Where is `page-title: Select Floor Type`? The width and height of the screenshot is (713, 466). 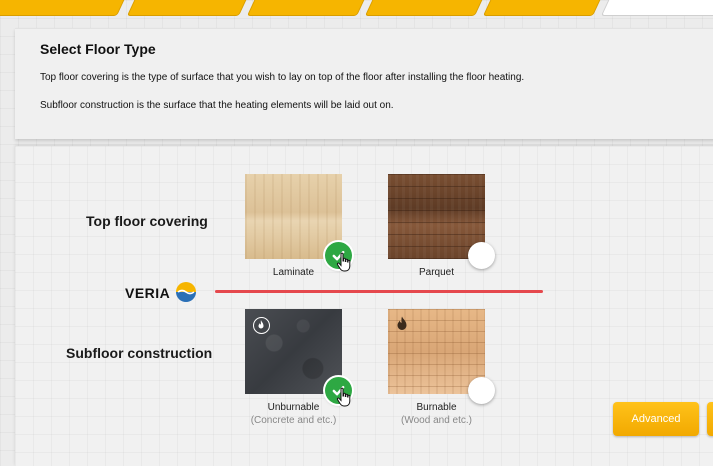
page-title: Select Floor Type is located at coordinates (98, 49).